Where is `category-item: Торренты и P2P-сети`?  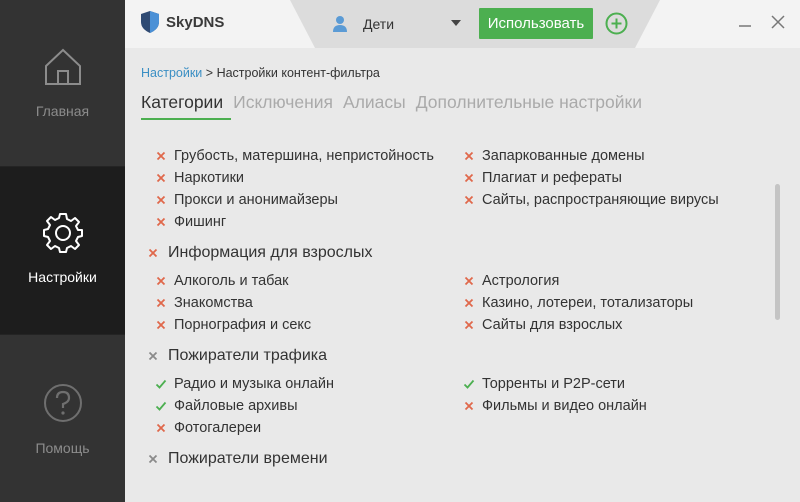 category-item: Торренты и P2P-сети is located at coordinates (544, 384).